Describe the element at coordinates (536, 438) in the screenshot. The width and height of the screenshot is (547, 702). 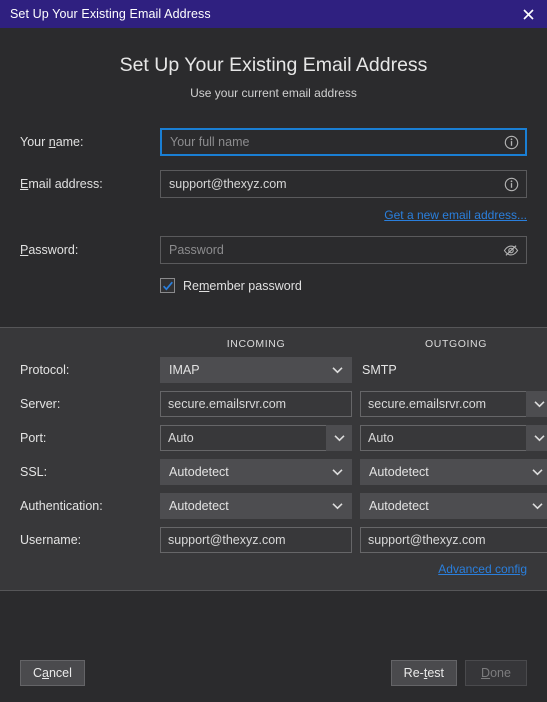
I see `port-outgoing-dropdown-button` at that location.